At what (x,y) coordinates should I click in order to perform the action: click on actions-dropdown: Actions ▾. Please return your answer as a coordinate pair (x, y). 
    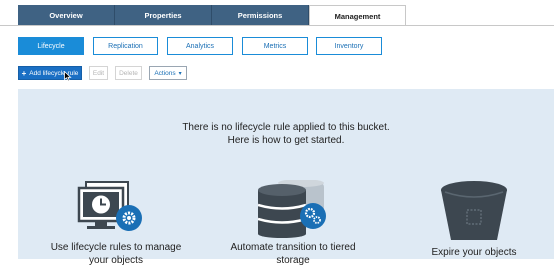
    Looking at the image, I should click on (168, 73).